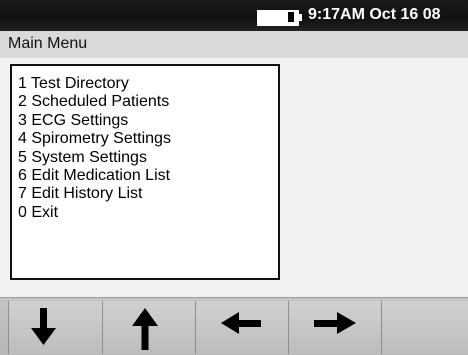  Describe the element at coordinates (374, 14) in the screenshot. I see `clock-readout: 9:17AM Oct 16 08` at that location.